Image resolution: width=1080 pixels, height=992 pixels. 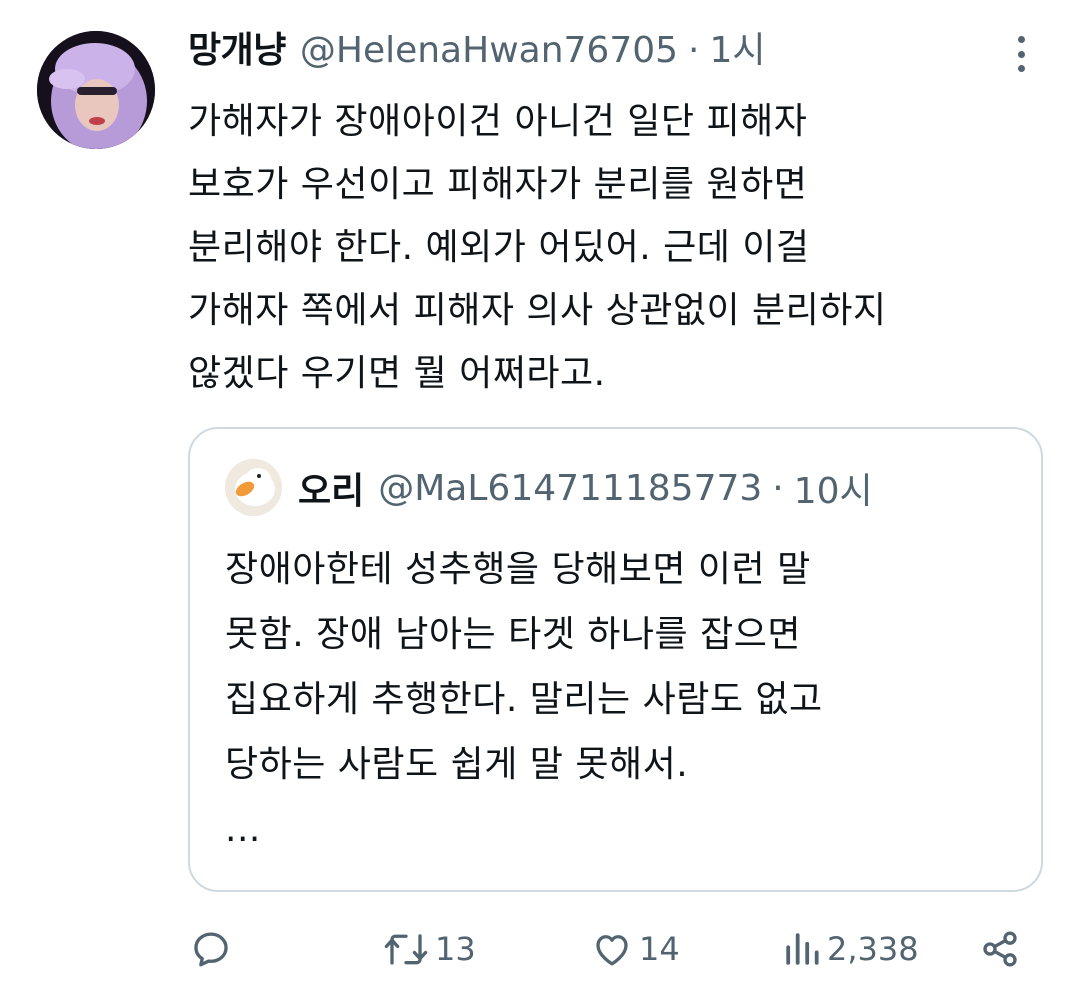 I want to click on quoted-tweet-header: 오리 @MaL614711185773 · 10시, so click(x=585, y=488).